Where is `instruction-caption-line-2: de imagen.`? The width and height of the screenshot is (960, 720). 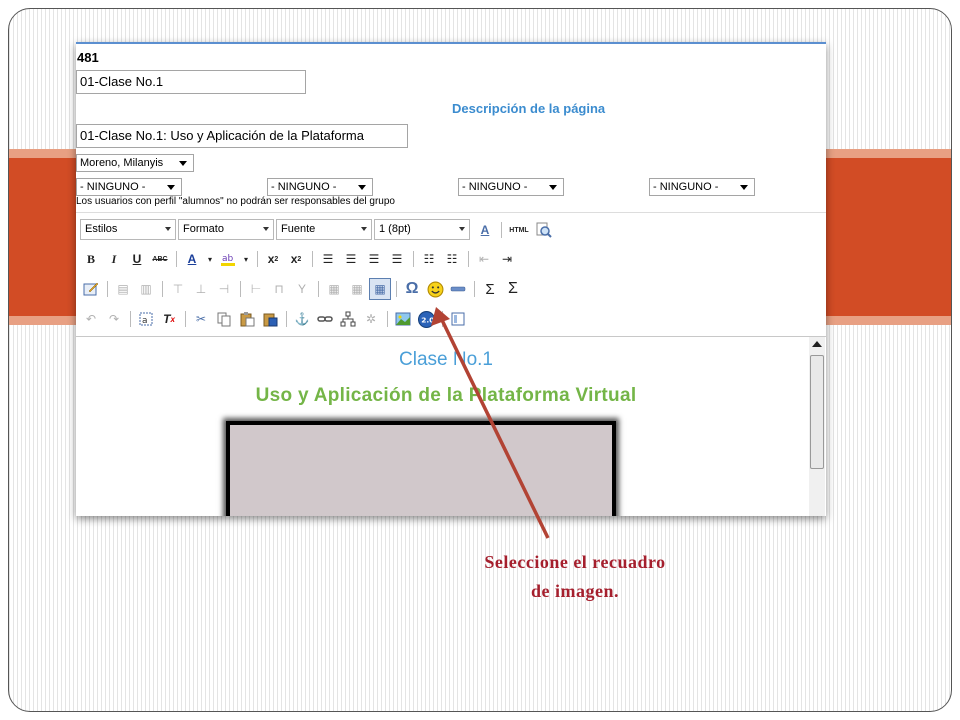
instruction-caption-line-2: de imagen. is located at coordinates (575, 591).